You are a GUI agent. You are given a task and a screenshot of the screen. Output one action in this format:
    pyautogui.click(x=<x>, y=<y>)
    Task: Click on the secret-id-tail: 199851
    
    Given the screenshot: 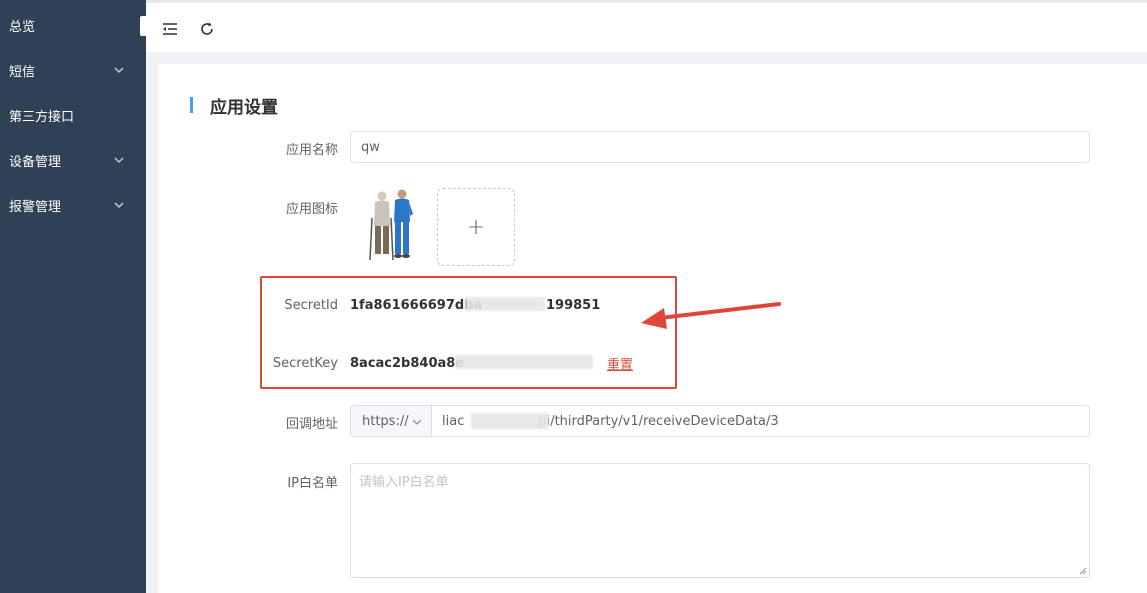 What is the action you would take?
    pyautogui.click(x=573, y=305)
    